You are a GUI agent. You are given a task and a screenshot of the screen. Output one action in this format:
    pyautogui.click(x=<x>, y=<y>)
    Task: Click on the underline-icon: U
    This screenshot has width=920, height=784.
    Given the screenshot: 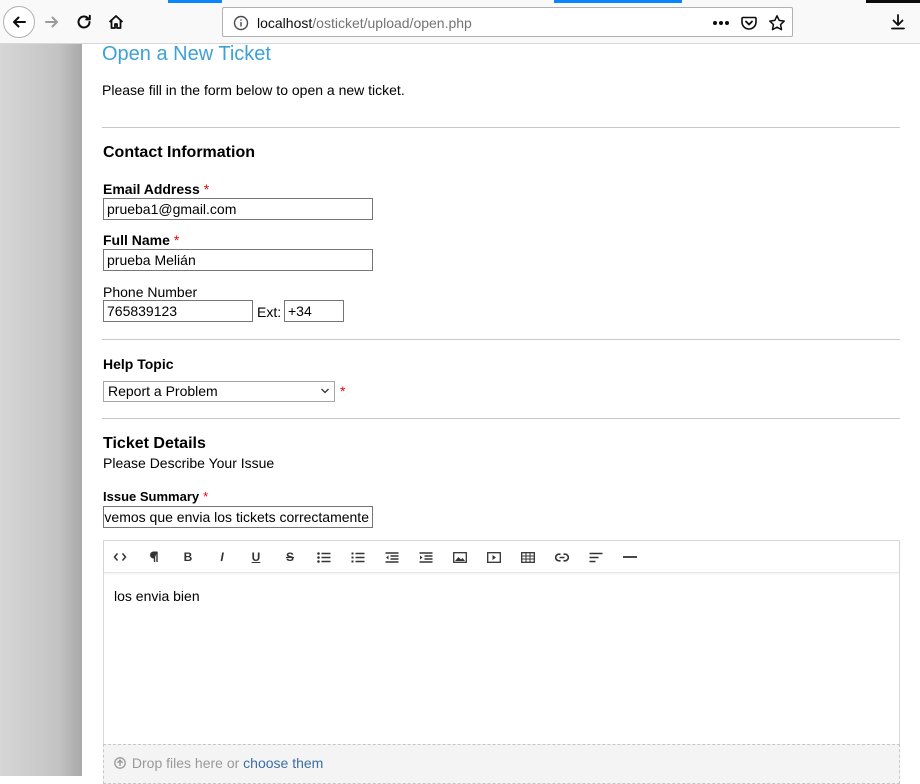 What is the action you would take?
    pyautogui.click(x=256, y=557)
    